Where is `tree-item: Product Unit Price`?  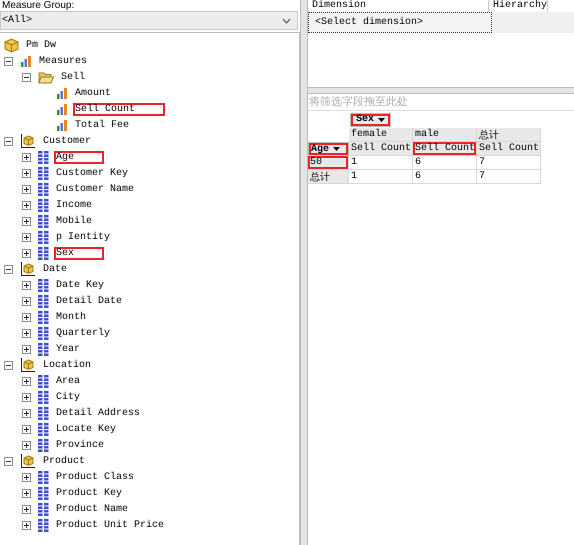
tree-item: Product Unit Price is located at coordinates (110, 525).